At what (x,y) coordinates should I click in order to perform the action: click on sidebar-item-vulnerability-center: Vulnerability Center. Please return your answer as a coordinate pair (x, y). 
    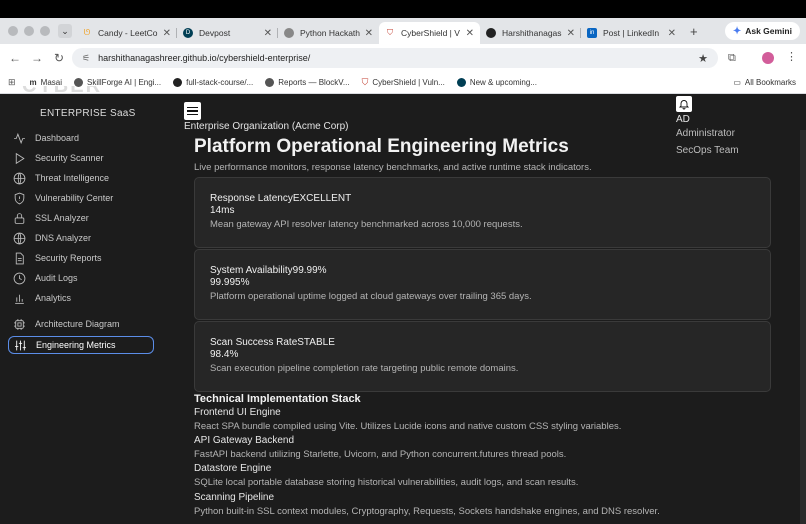
    Looking at the image, I should click on (81, 198).